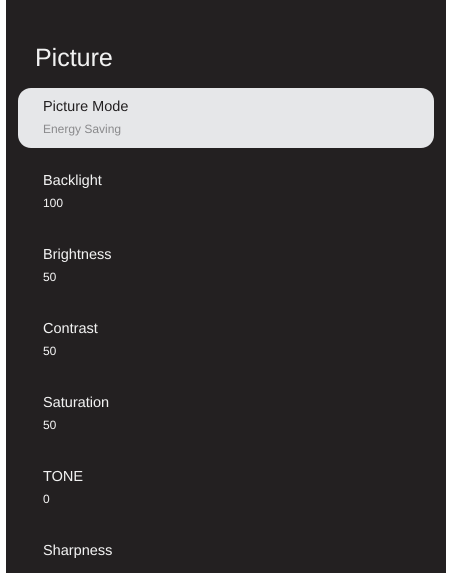 Image resolution: width=452 pixels, height=573 pixels. Describe the element at coordinates (85, 107) in the screenshot. I see `item-label: Picture Mode` at that location.